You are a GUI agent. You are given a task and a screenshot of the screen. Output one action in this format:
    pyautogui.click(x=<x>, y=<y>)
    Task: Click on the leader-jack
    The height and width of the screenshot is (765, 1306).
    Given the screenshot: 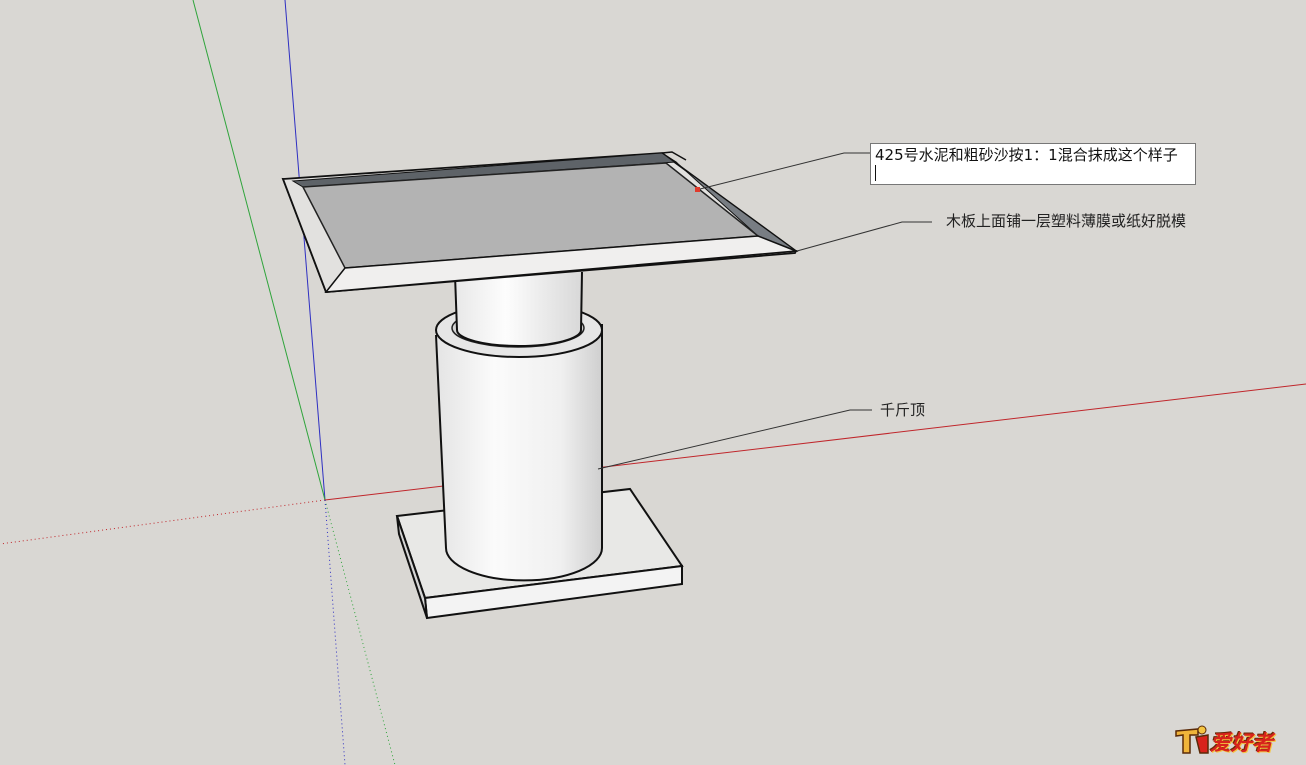 What is the action you would take?
    pyautogui.click(x=734, y=439)
    